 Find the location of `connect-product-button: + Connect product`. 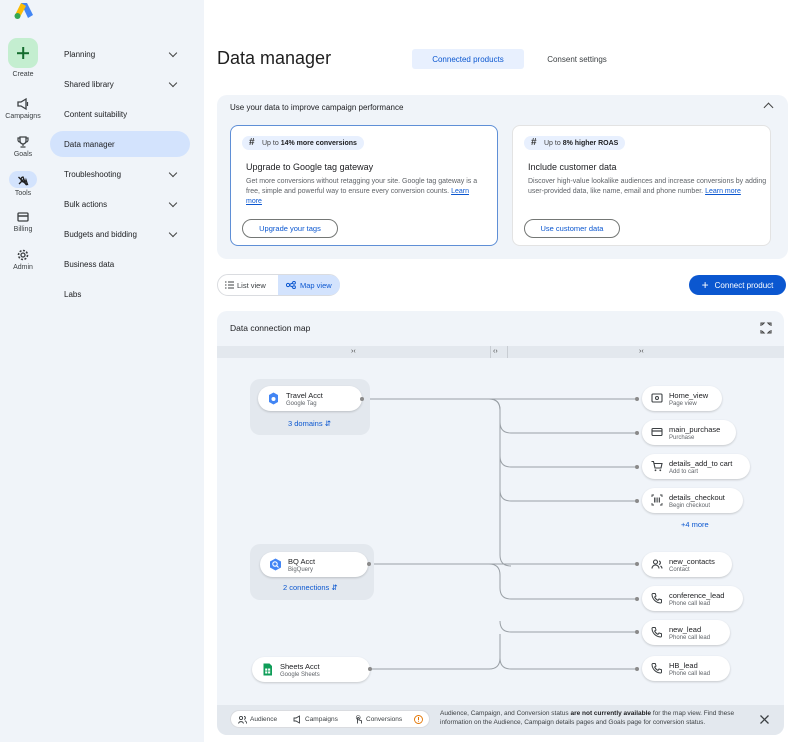

connect-product-button: + Connect product is located at coordinates (737, 285).